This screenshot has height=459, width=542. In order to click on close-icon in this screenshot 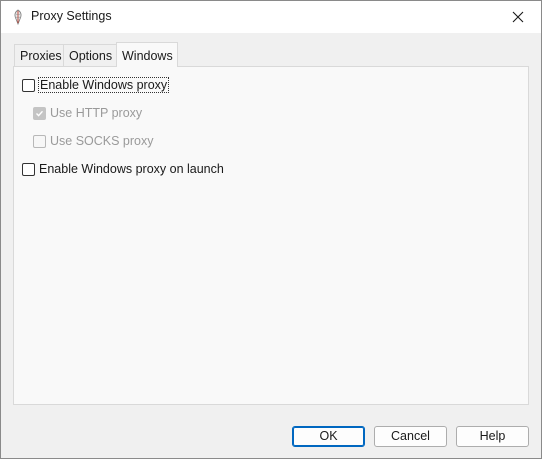, I will do `click(518, 17)`.